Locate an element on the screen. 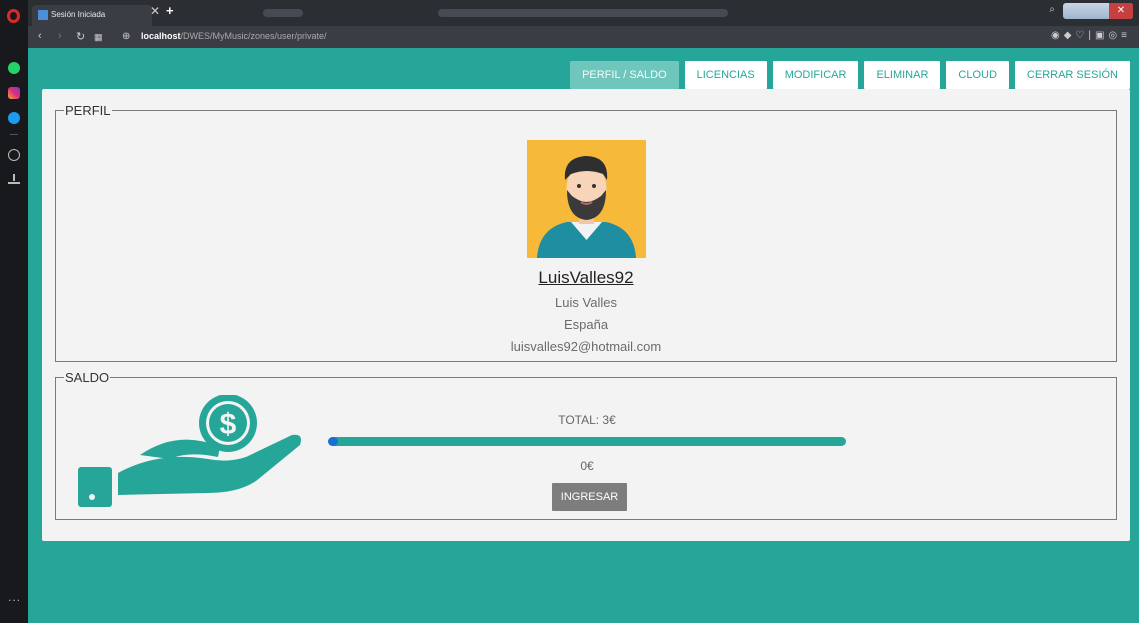  menu-modificar: MODIFICAR is located at coordinates (815, 75).